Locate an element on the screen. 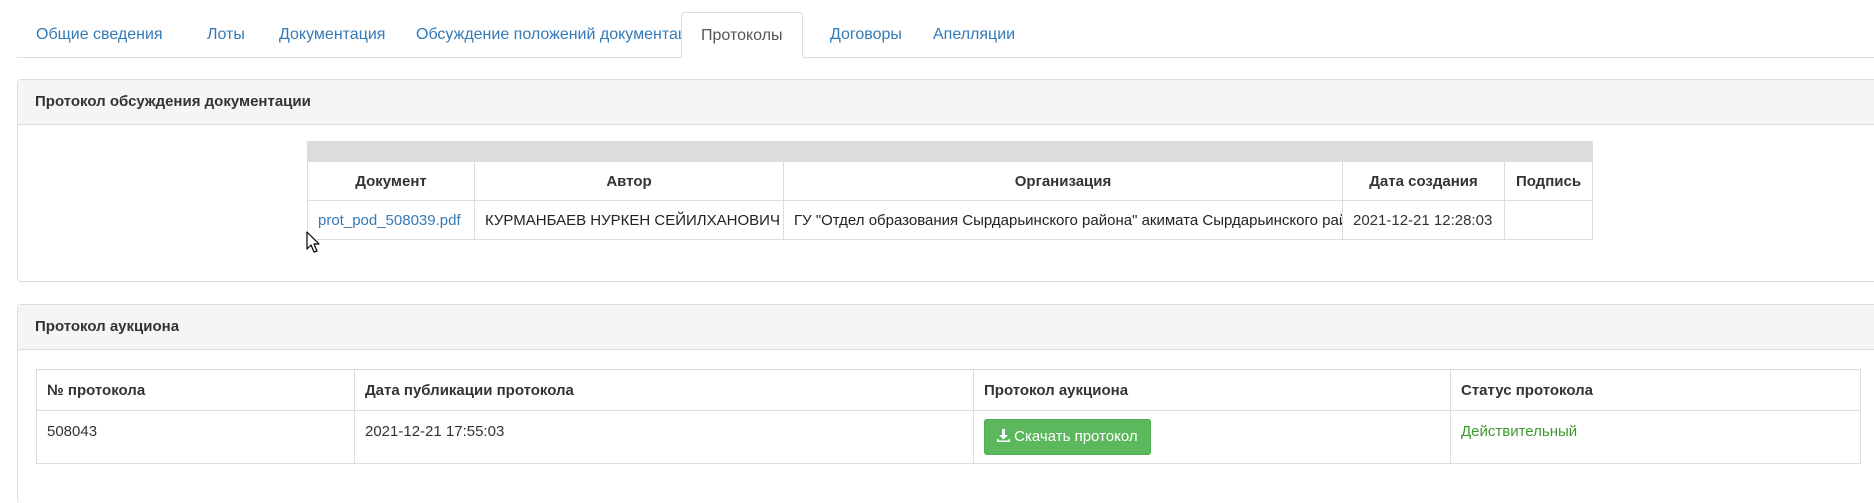  document-cell: prot_pod_508039.pdf is located at coordinates (391, 220).